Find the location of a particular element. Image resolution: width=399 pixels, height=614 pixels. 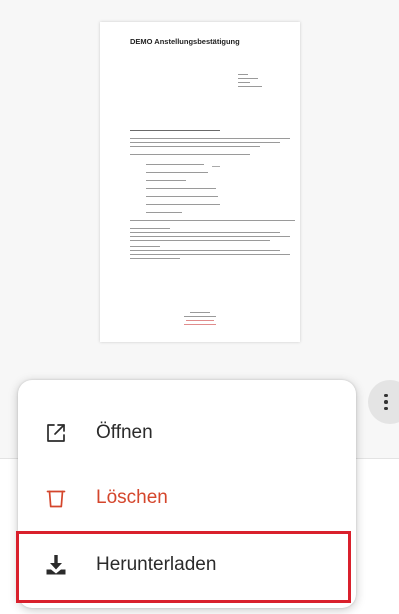

trash-icon is located at coordinates (56, 498).